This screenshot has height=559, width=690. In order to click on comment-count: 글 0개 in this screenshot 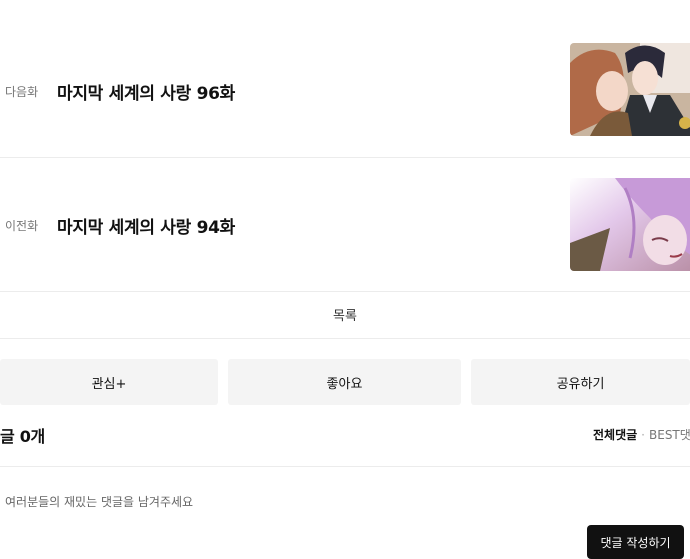, I will do `click(22, 436)`.